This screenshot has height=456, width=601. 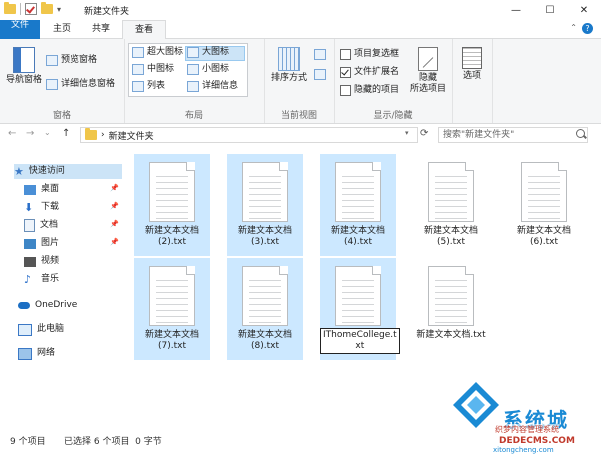 What do you see at coordinates (345, 54) in the screenshot?
I see `item-checkboxes-checkbox` at bounding box center [345, 54].